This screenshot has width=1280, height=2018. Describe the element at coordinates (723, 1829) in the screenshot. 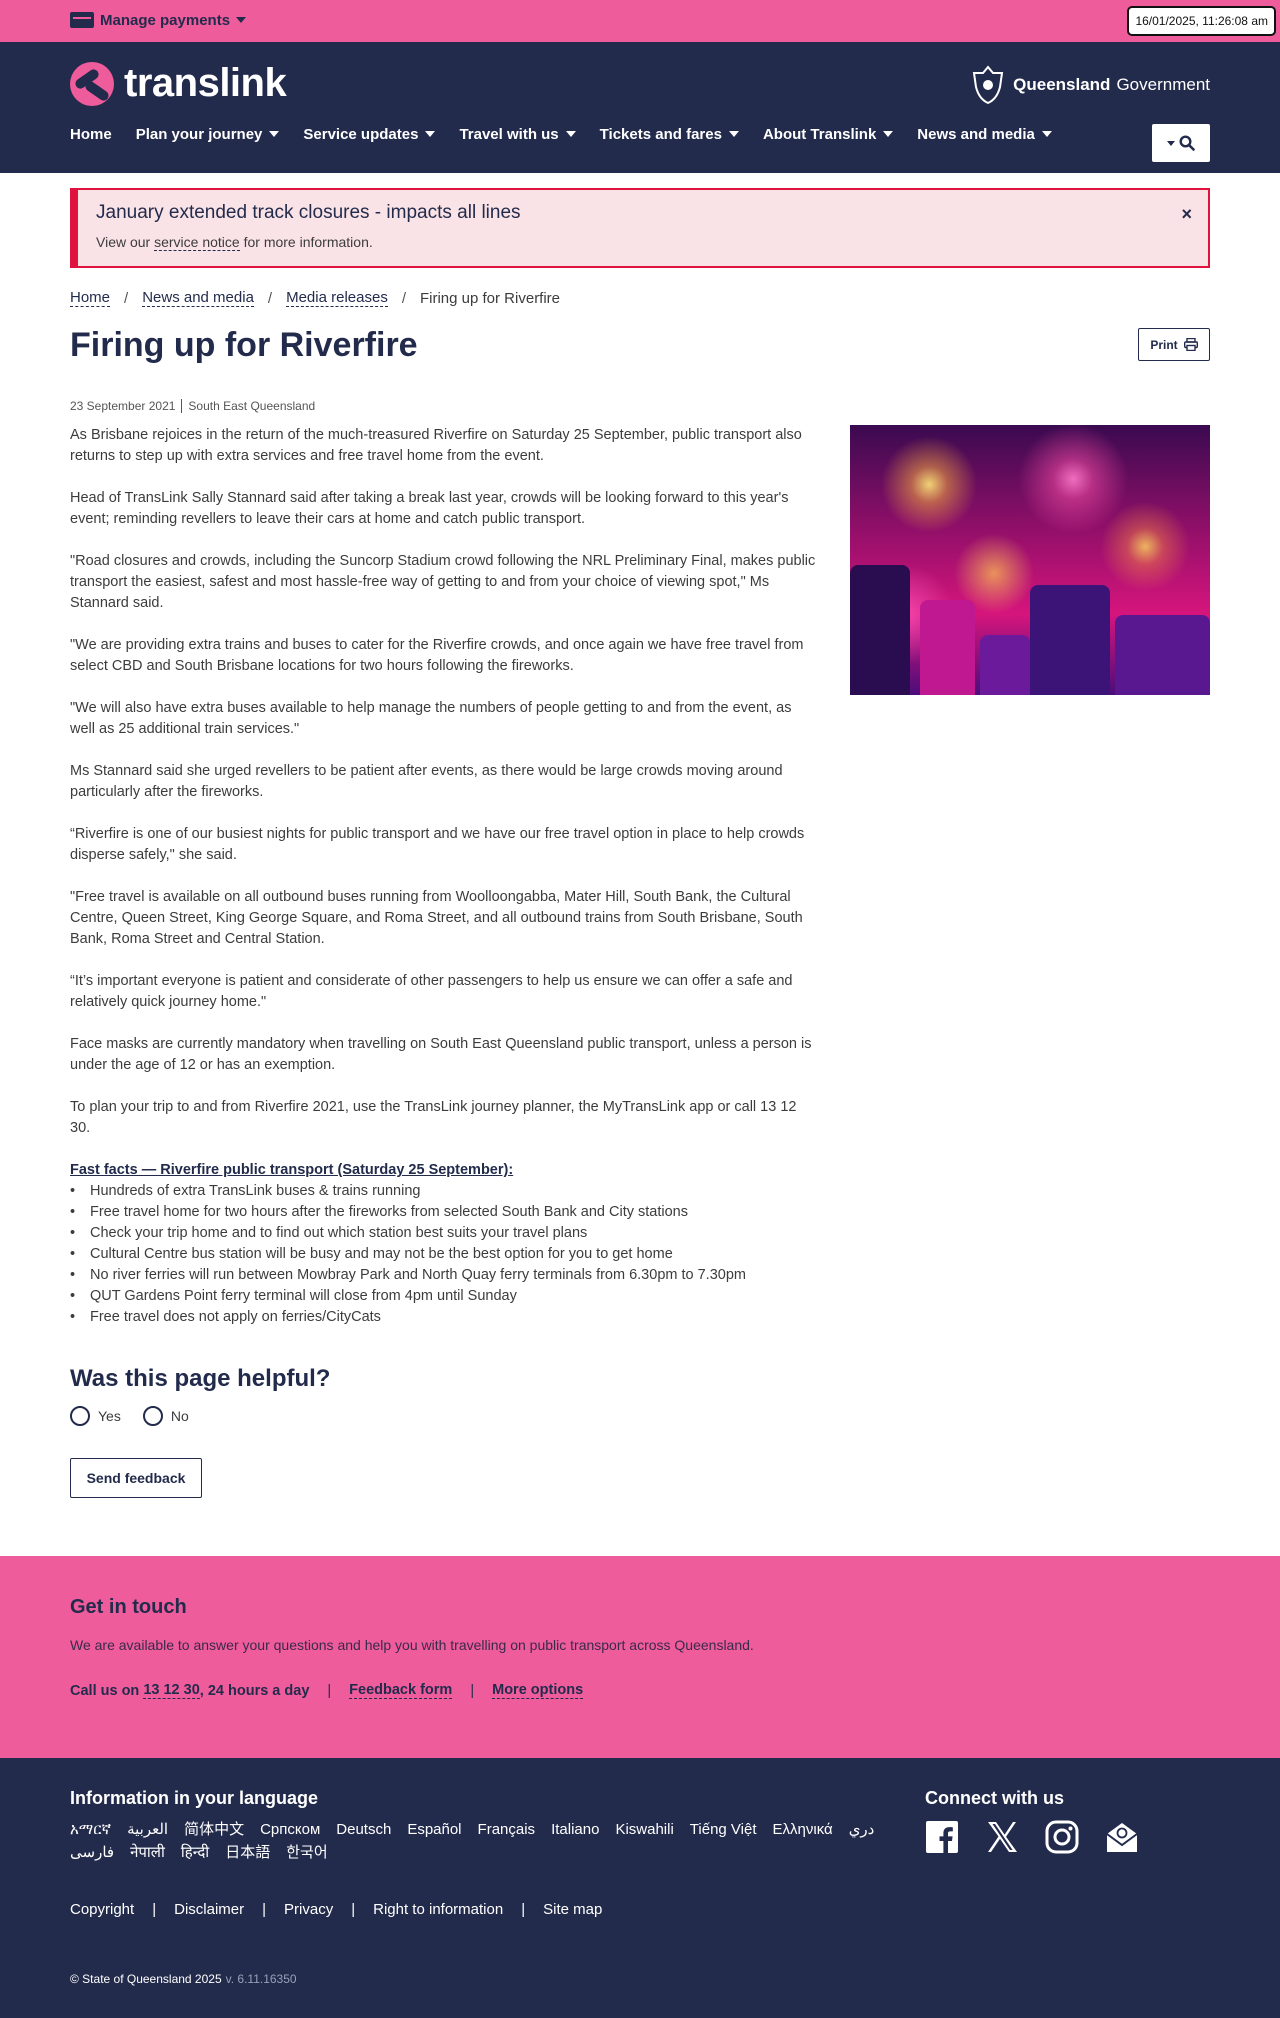

I see `language-link: Tiếng Việt` at that location.